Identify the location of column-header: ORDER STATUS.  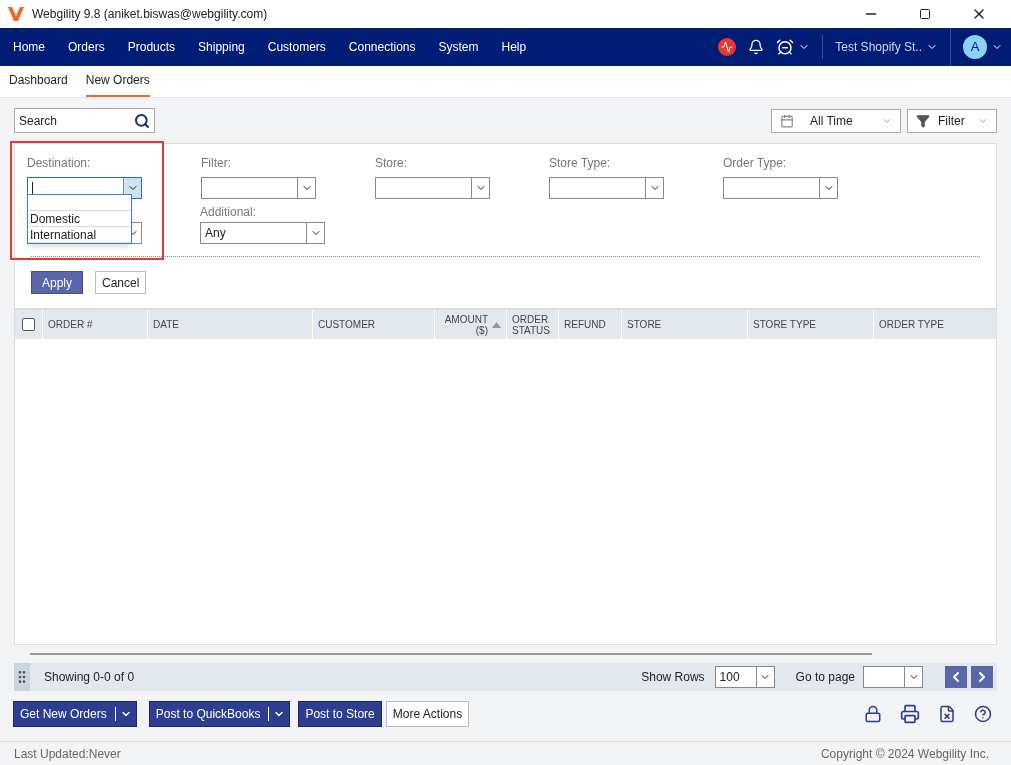
(532, 324).